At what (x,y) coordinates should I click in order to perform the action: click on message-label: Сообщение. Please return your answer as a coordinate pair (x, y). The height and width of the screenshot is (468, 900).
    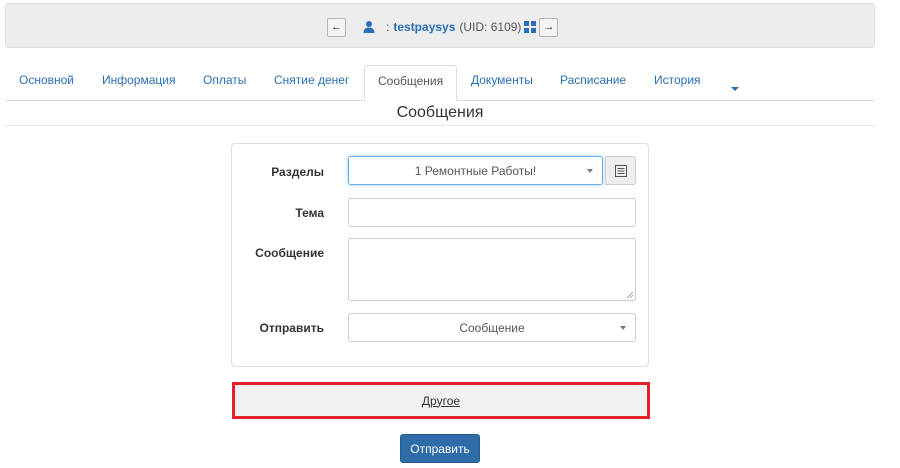
    Looking at the image, I should click on (289, 253).